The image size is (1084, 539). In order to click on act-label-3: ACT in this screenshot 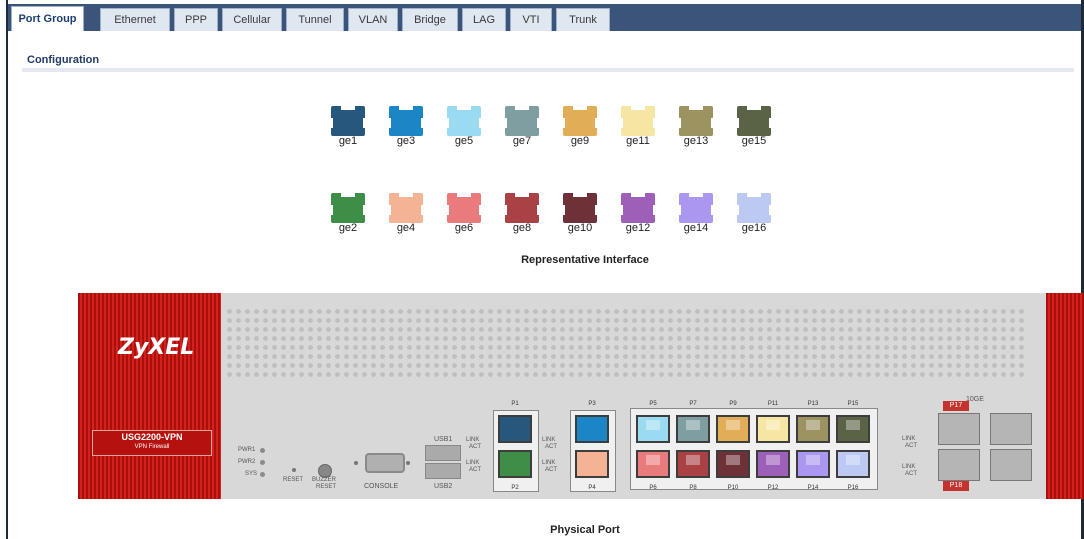, I will do `click(551, 447)`.